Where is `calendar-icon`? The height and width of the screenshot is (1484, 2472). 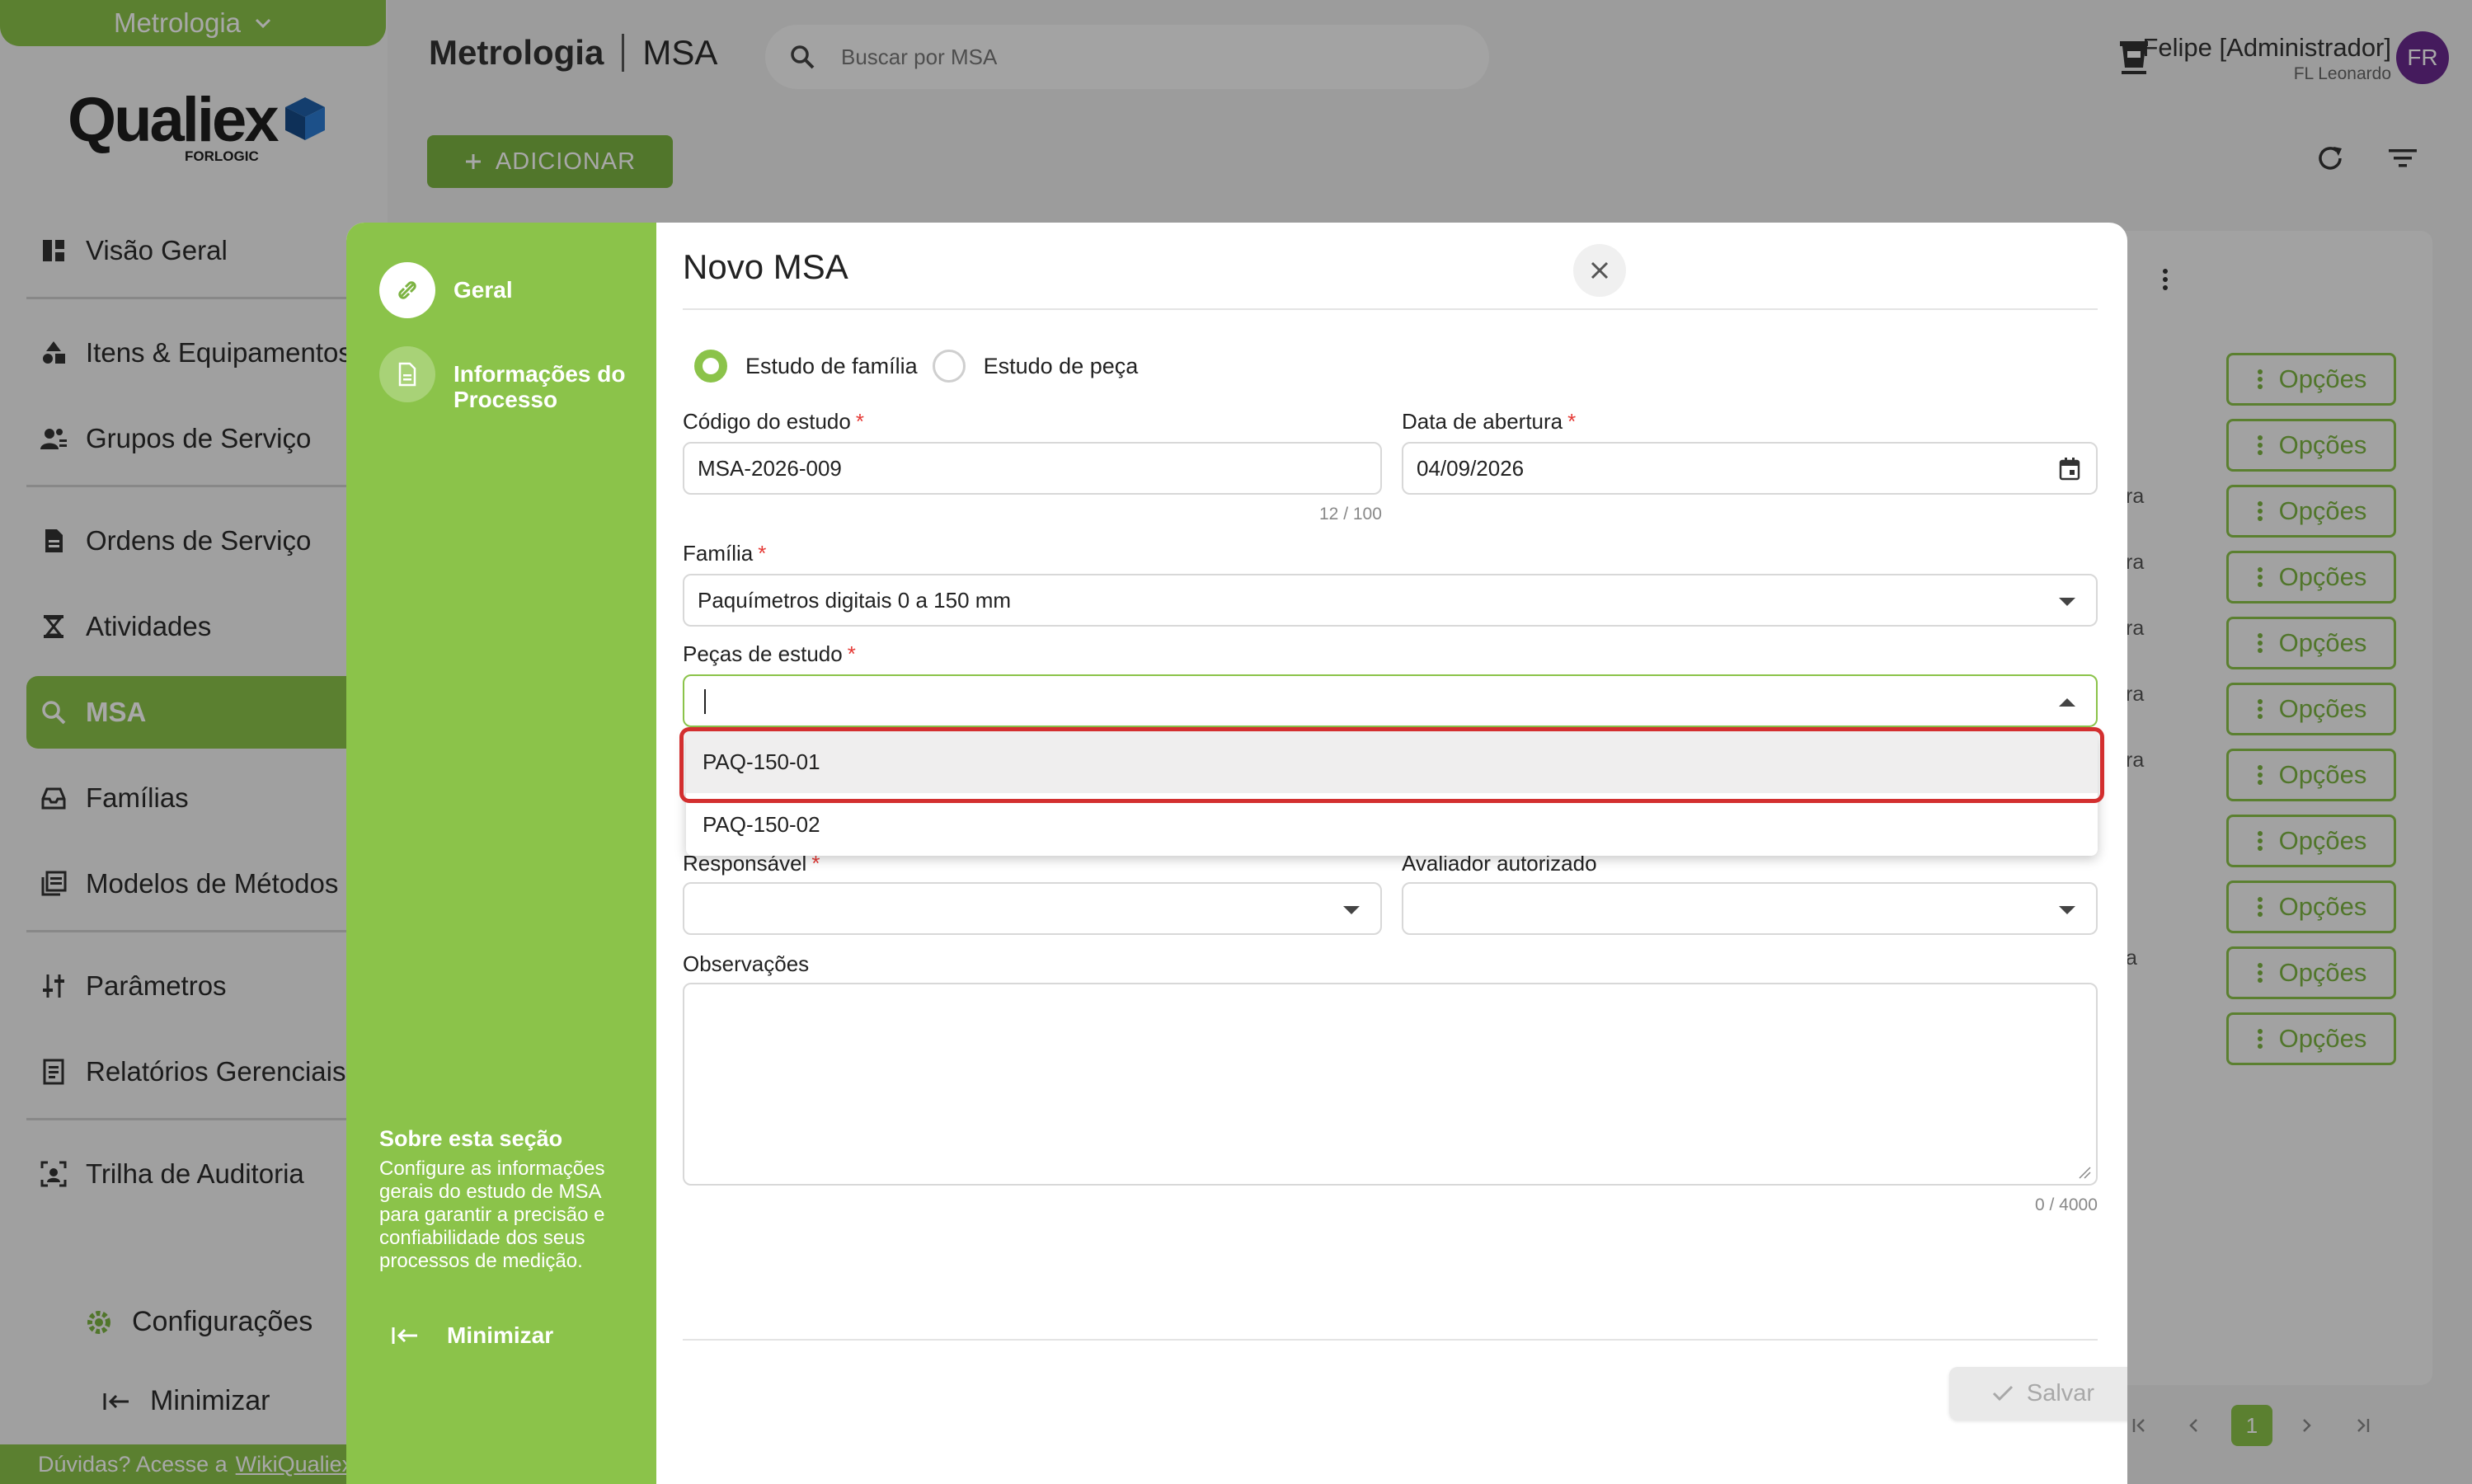 calendar-icon is located at coordinates (2069, 469).